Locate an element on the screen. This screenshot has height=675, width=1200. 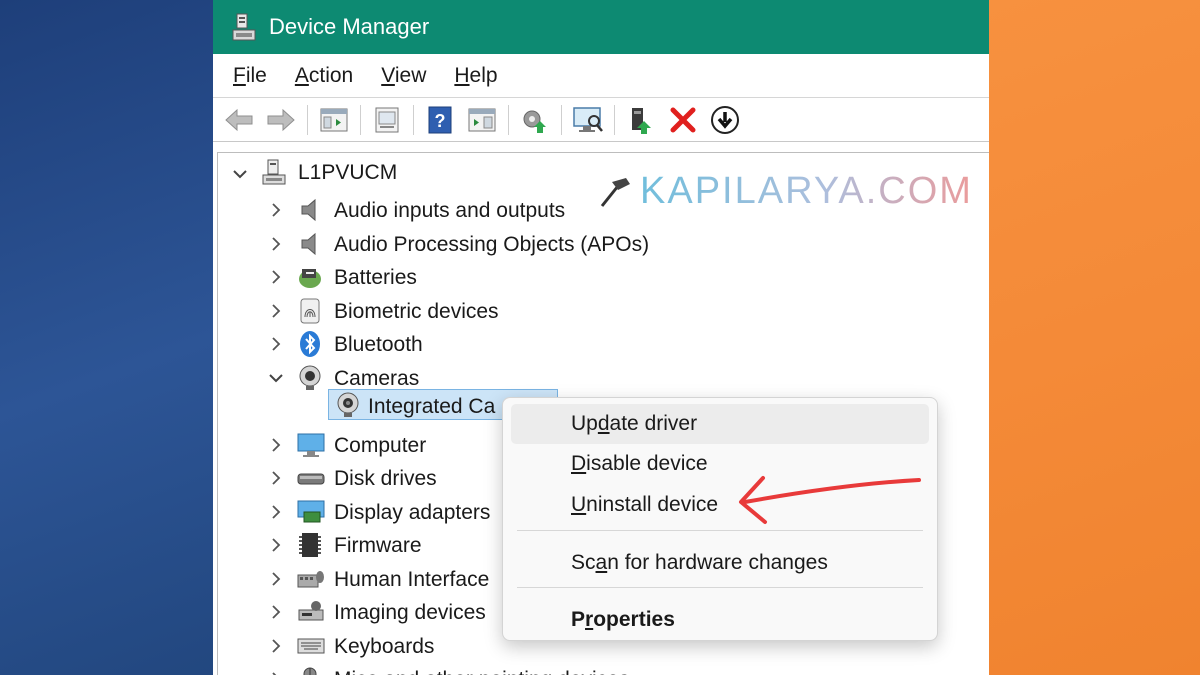
hid-icon is located at coordinates (310, 579).